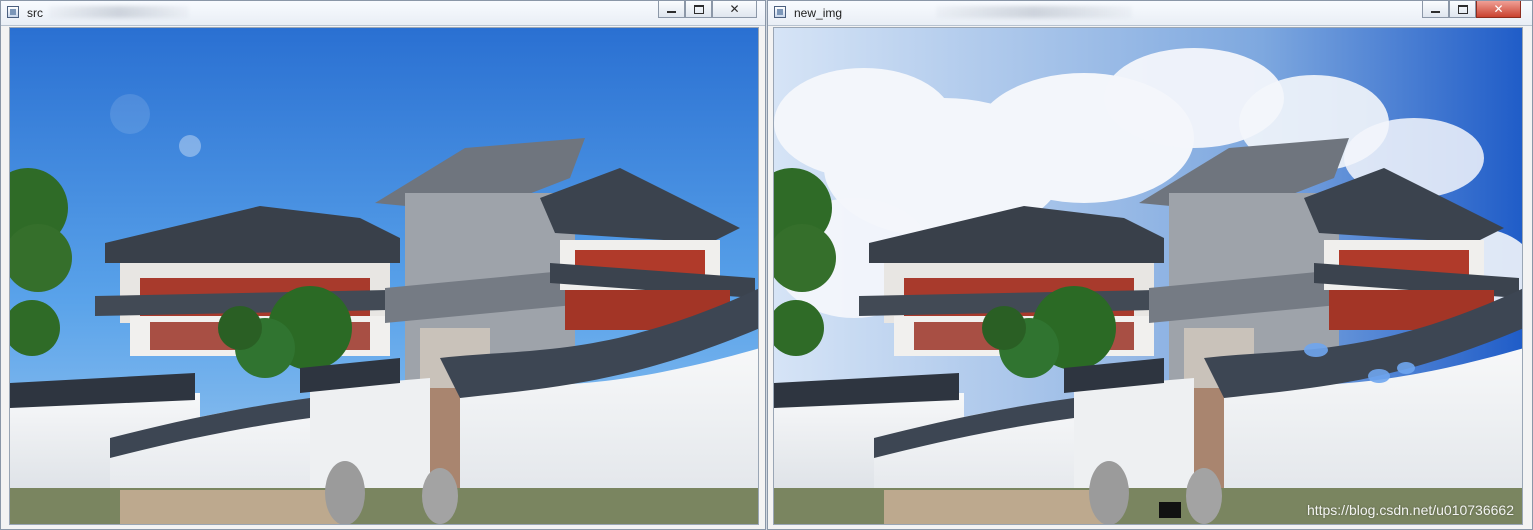 This screenshot has width=1533, height=530. I want to click on watermark-url: https://blog.csdn.net/u010736662, so click(1410, 510).